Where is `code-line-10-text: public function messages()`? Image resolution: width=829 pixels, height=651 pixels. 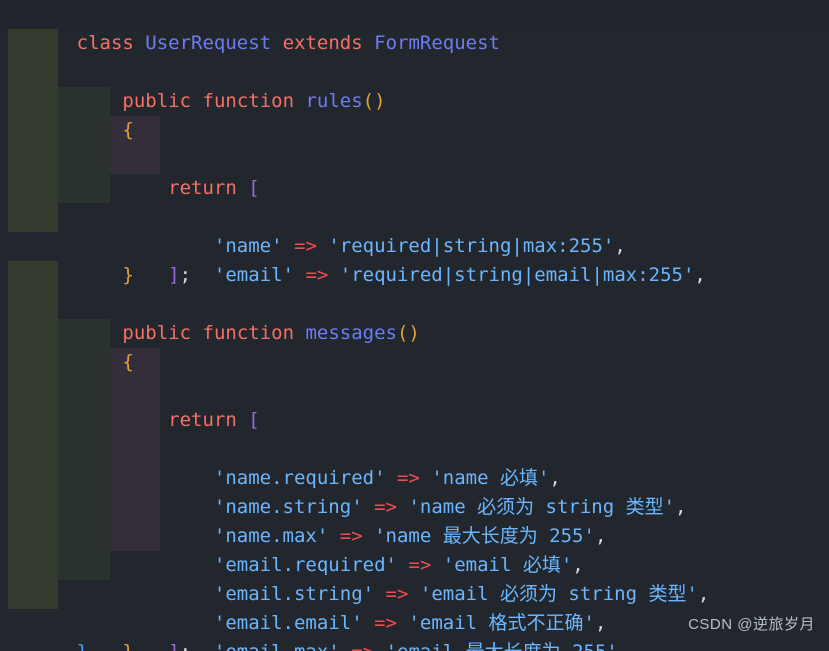 code-line-10-text: public function messages() is located at coordinates (248, 333).